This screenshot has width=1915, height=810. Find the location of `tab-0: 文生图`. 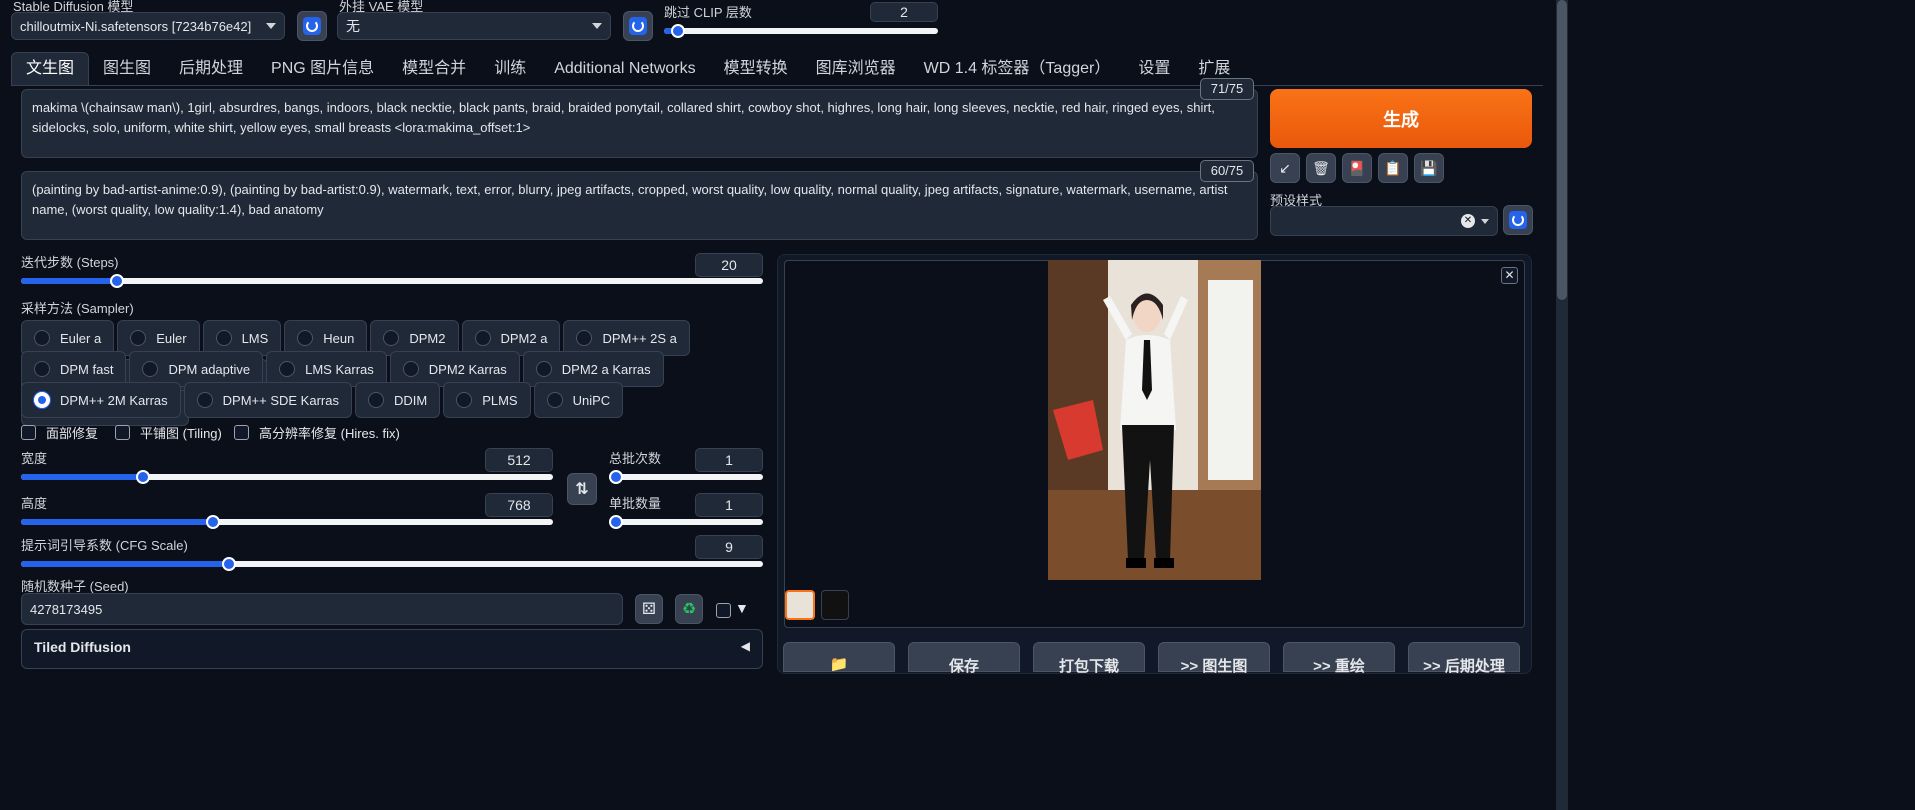

tab-0: 文生图 is located at coordinates (50, 68).